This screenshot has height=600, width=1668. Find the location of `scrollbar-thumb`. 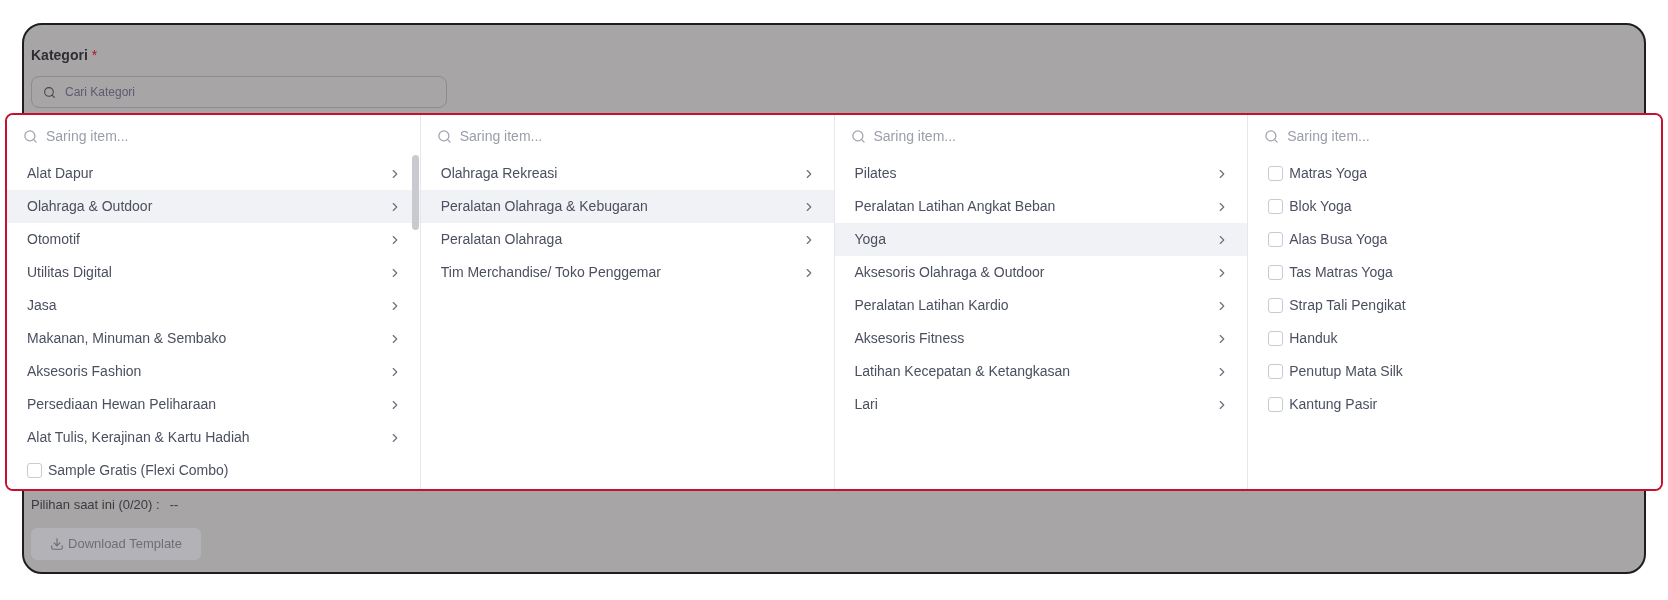

scrollbar-thumb is located at coordinates (415, 192).